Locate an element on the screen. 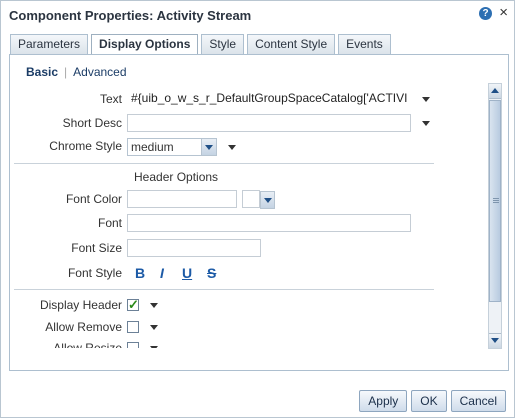 The height and width of the screenshot is (419, 516). display-header-dropdown-icon is located at coordinates (154, 305).